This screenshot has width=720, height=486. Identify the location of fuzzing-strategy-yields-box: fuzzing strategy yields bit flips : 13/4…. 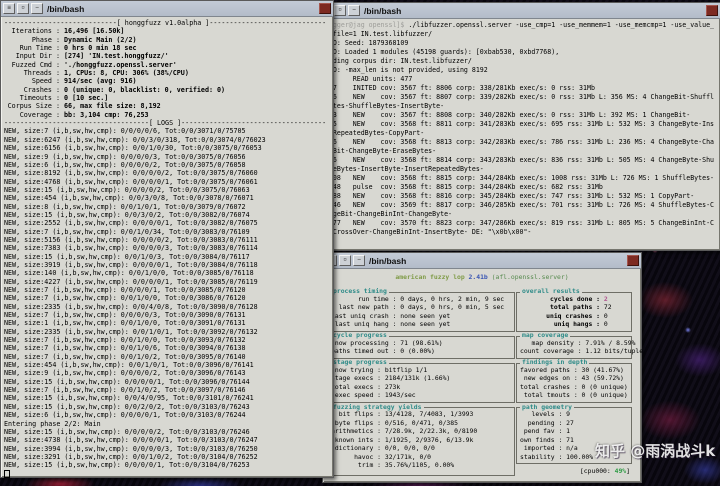
(421, 439).